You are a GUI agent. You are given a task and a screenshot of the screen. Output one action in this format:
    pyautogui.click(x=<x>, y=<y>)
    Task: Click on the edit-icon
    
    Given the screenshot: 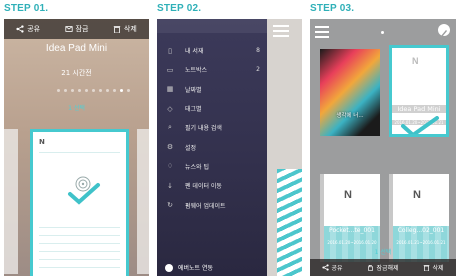 What is the action you would take?
    pyautogui.click(x=444, y=30)
    